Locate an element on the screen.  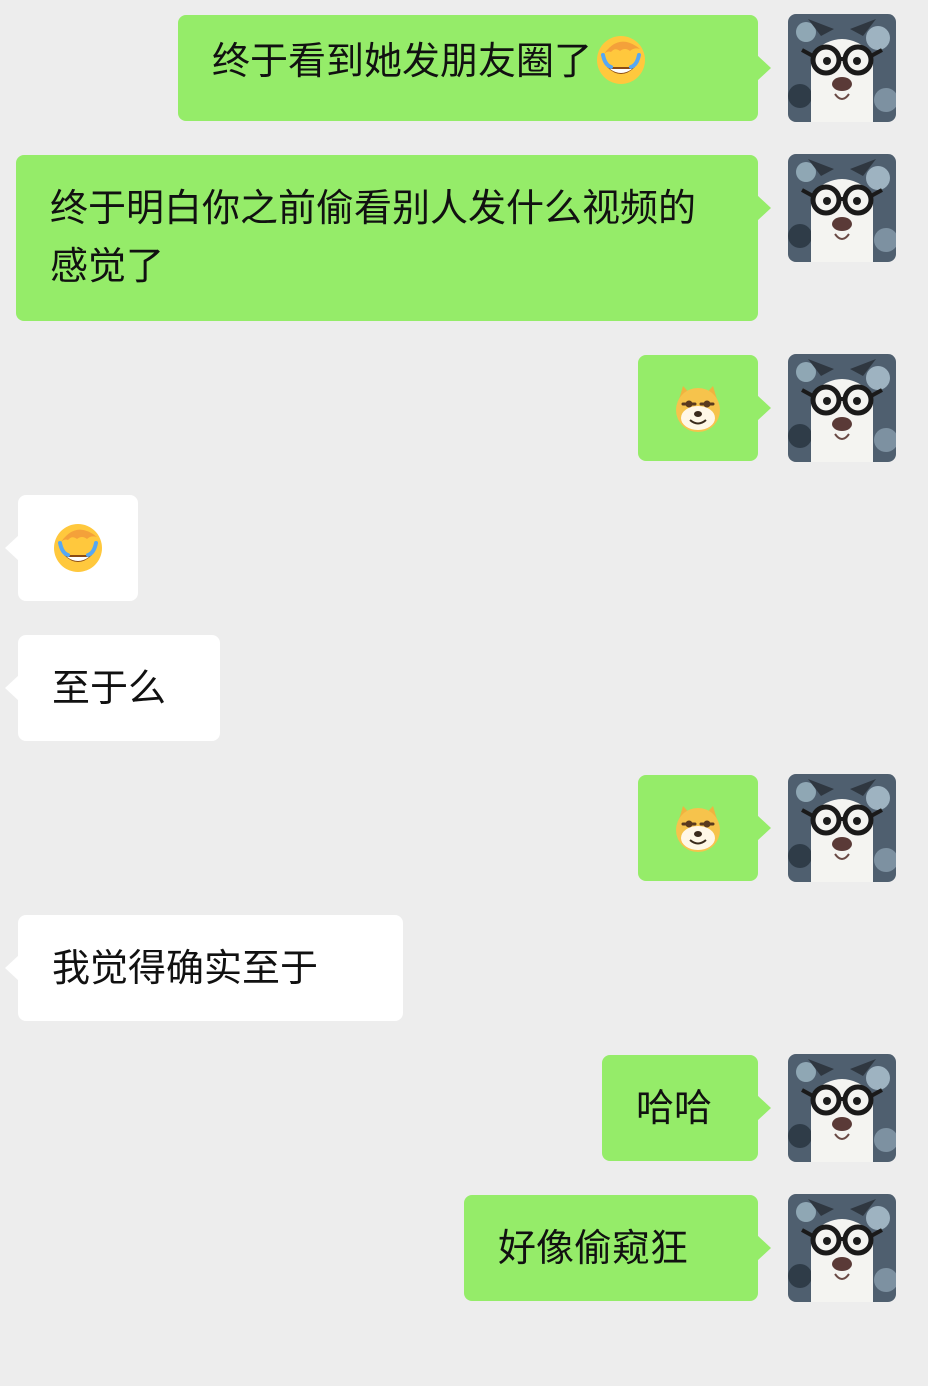
message-bubble-received is located at coordinates (71, 548).